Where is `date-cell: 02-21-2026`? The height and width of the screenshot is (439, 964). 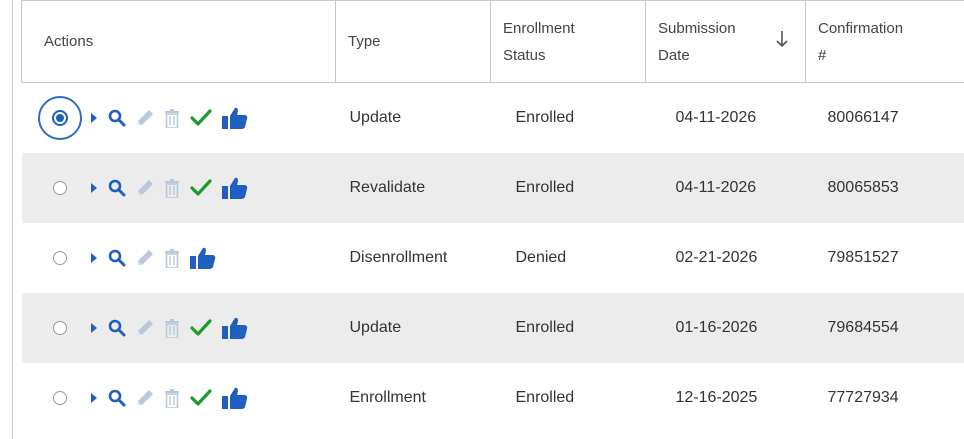
date-cell: 02-21-2026 is located at coordinates (726, 258).